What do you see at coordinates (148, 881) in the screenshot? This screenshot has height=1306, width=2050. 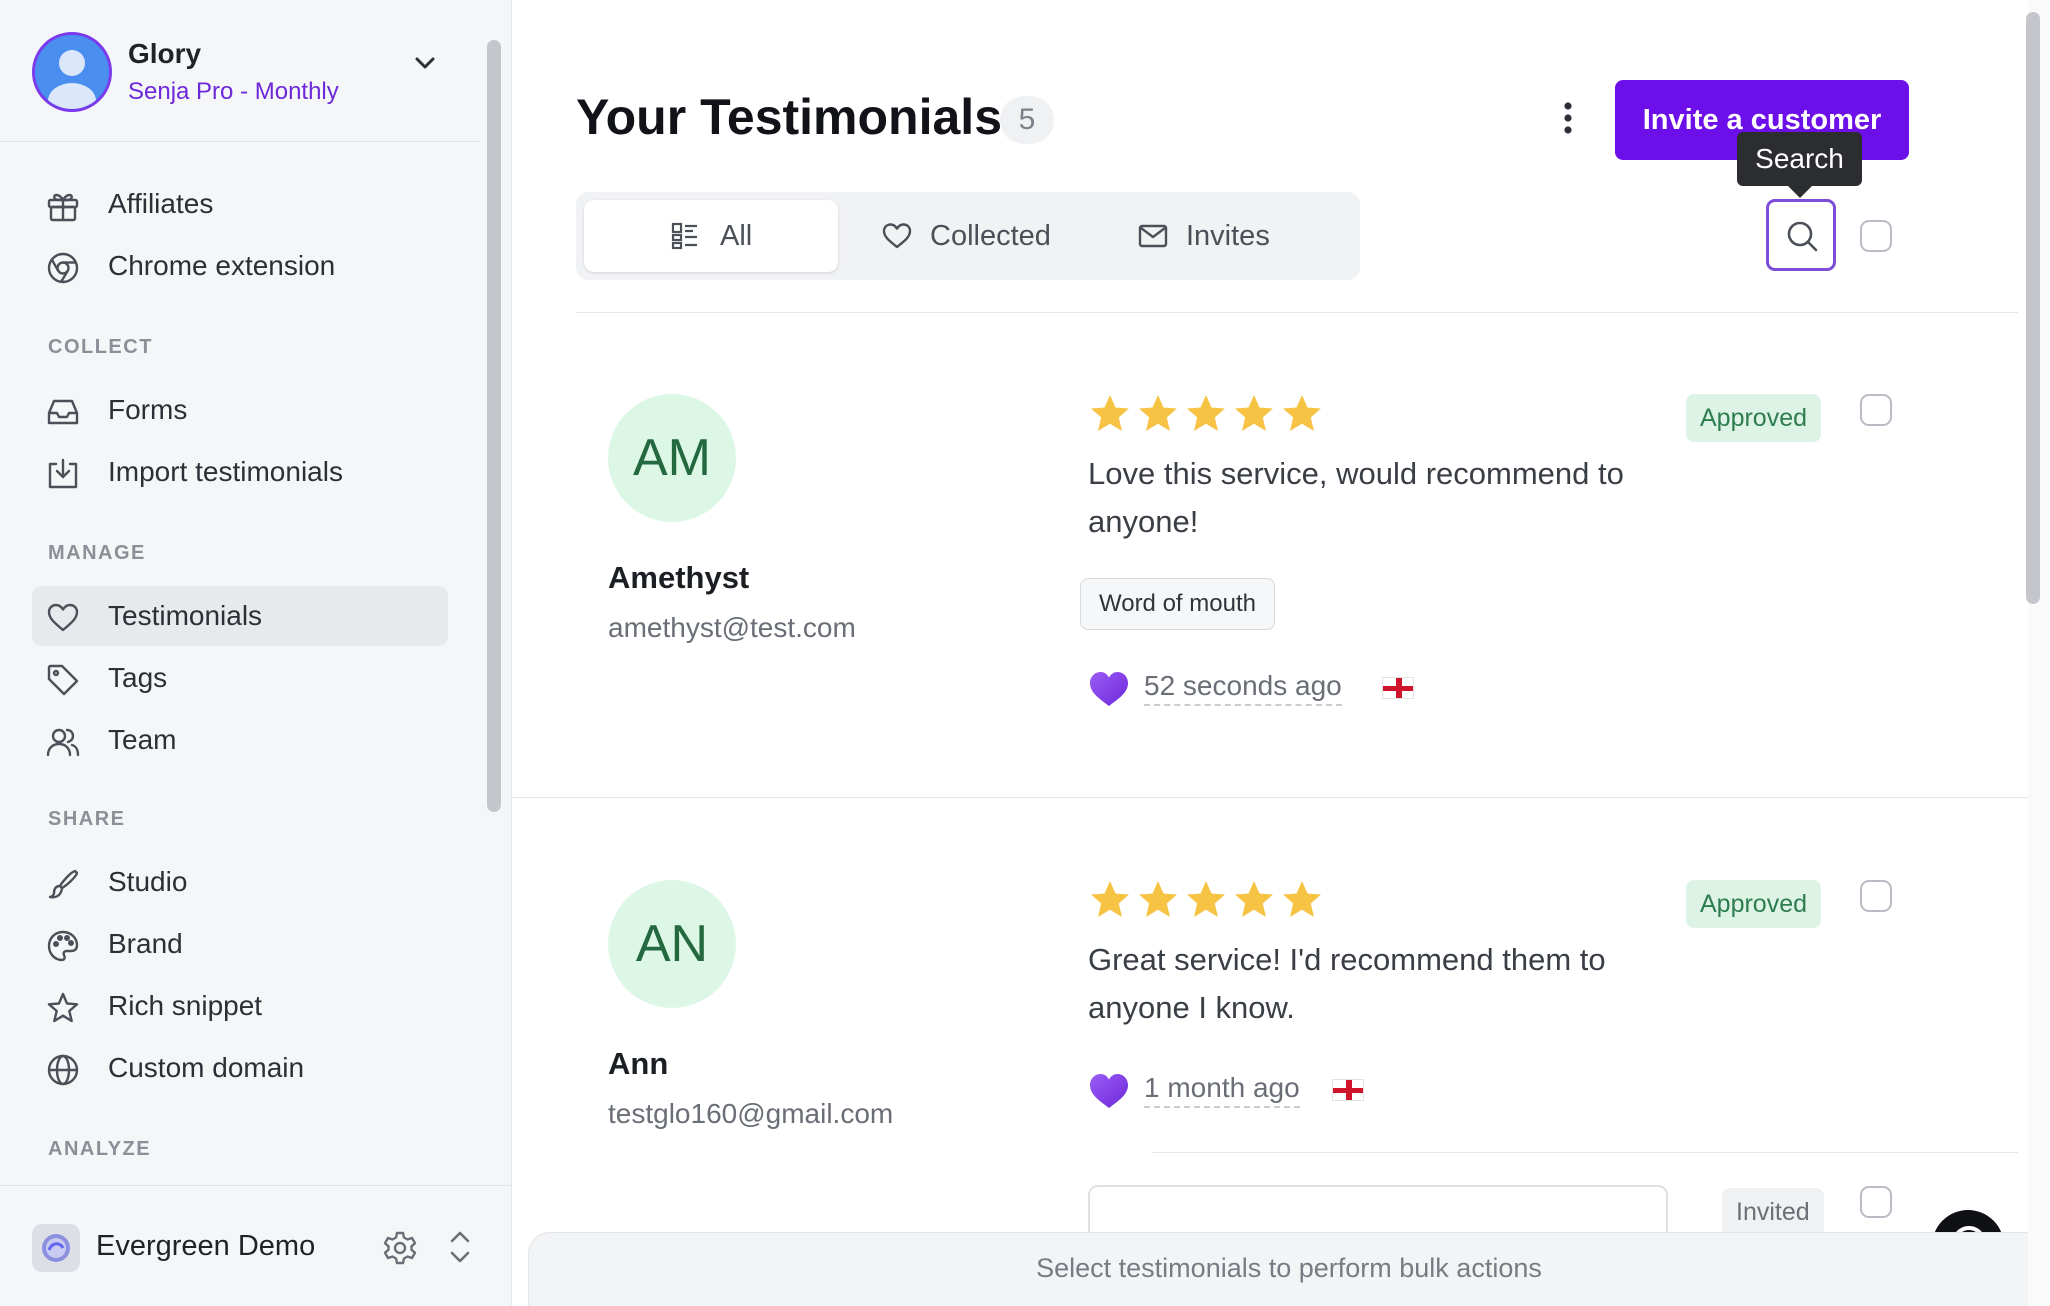 I see `sidebar-item-label: Studio` at bounding box center [148, 881].